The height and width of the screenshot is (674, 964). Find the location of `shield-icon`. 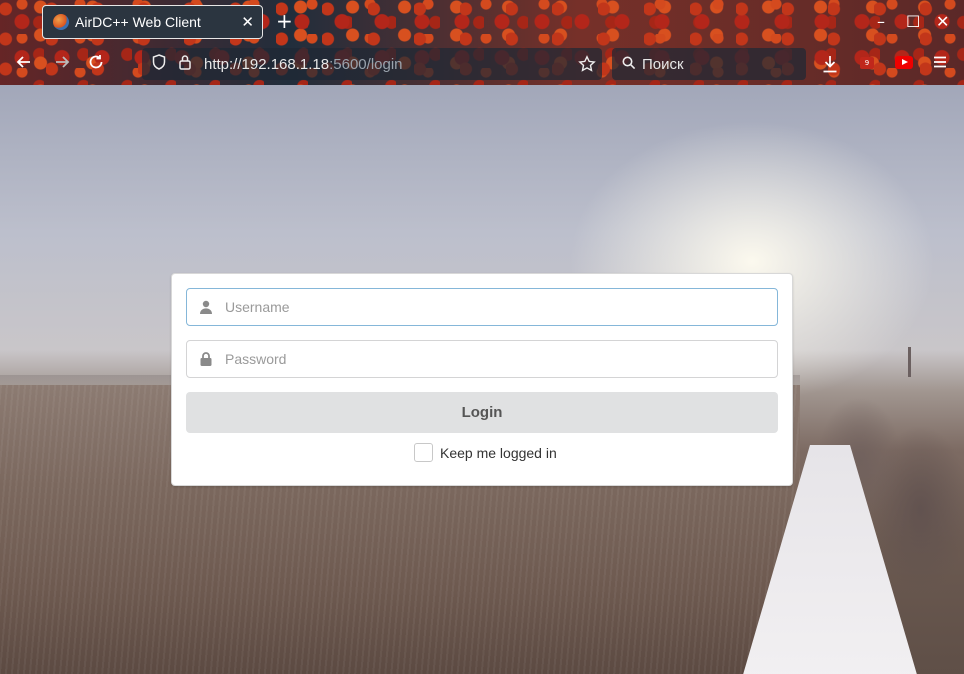

shield-icon is located at coordinates (159, 64).